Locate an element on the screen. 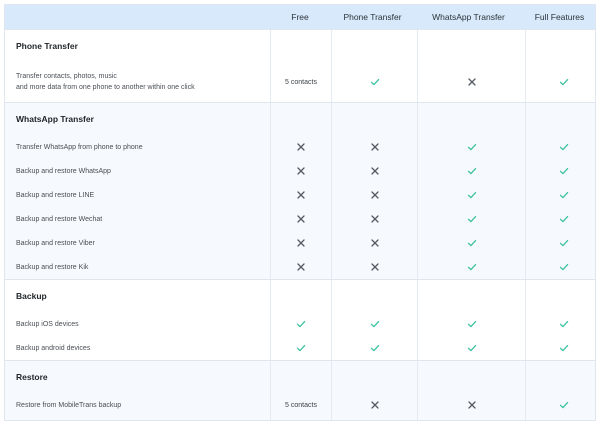 This screenshot has height=425, width=600. section-title: WhatsApp Transfer is located at coordinates (55, 119).